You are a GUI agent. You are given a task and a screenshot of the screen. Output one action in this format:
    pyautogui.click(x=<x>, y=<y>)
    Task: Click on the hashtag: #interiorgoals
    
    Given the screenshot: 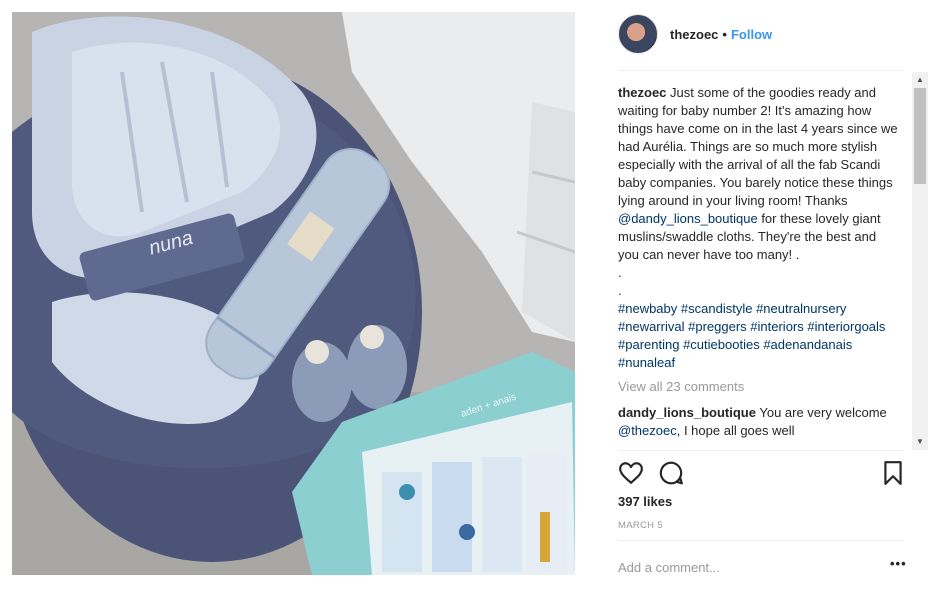 What is the action you would take?
    pyautogui.click(x=846, y=326)
    